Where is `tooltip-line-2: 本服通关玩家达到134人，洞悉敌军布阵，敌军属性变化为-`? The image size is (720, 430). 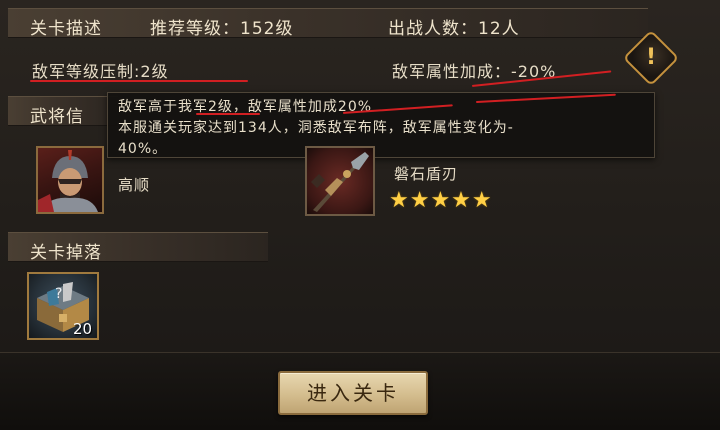 tooltip-line-2: 本服通关玩家达到134人，洞悉敌军布阵，敌军属性变化为- is located at coordinates (316, 128).